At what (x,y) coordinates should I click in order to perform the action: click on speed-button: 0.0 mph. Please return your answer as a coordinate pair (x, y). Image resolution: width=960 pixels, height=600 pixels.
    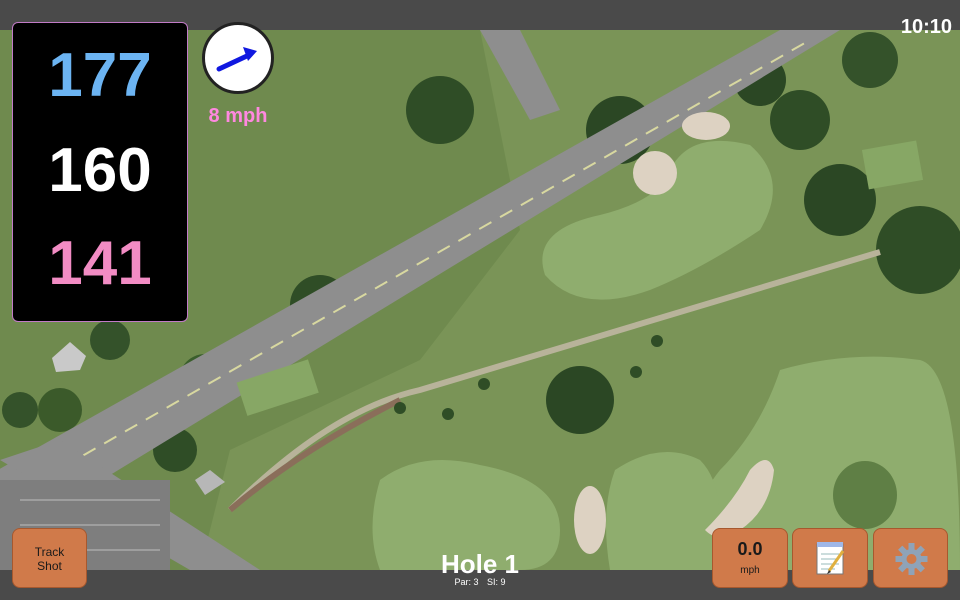
    Looking at the image, I should click on (750, 558).